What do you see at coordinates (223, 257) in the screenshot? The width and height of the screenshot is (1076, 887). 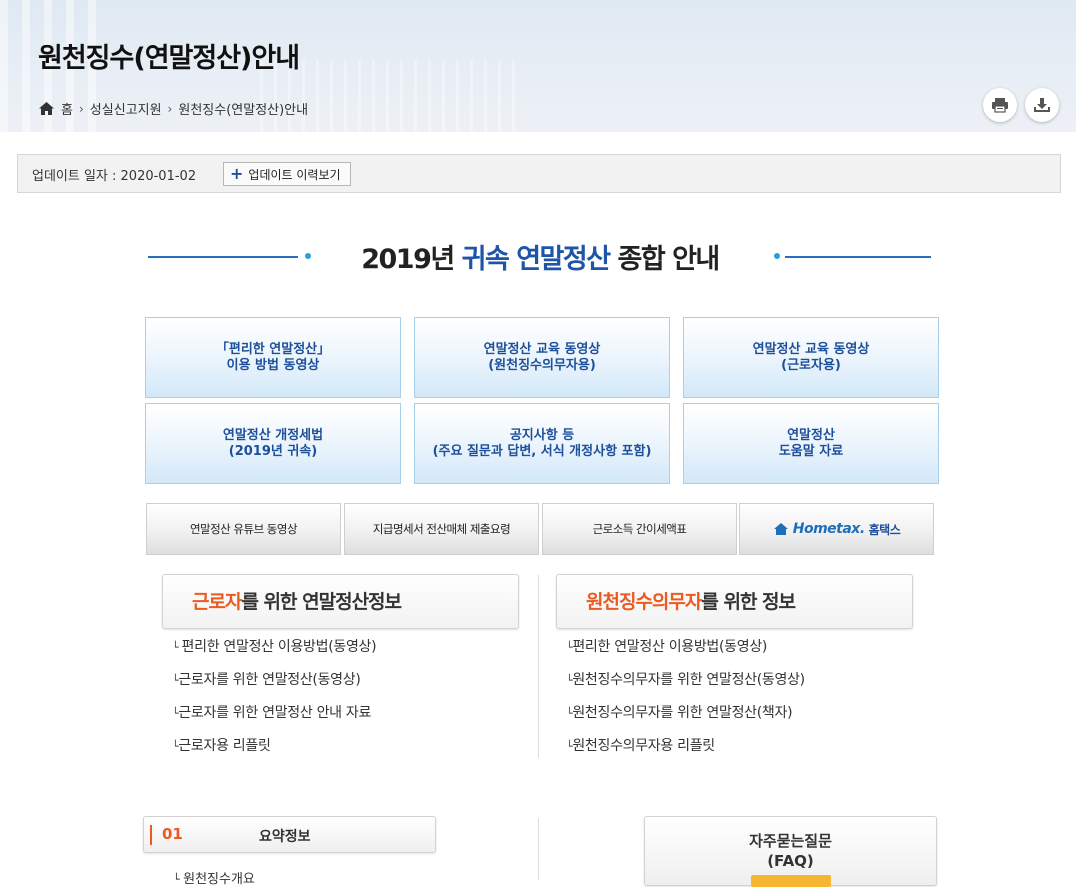 I see `heading-divider-left` at bounding box center [223, 257].